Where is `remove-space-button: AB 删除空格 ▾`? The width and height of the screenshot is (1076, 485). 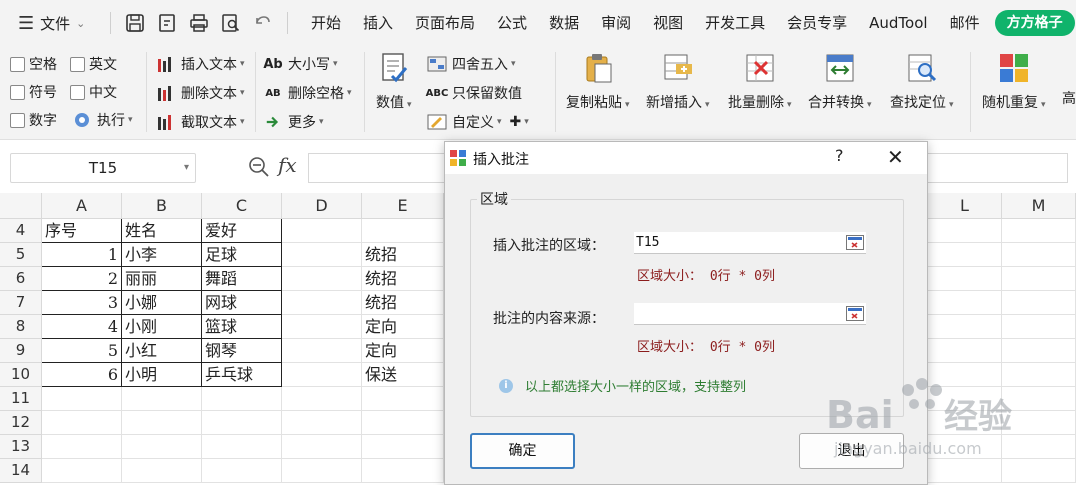
remove-space-button: AB 删除空格 ▾ is located at coordinates (307, 93).